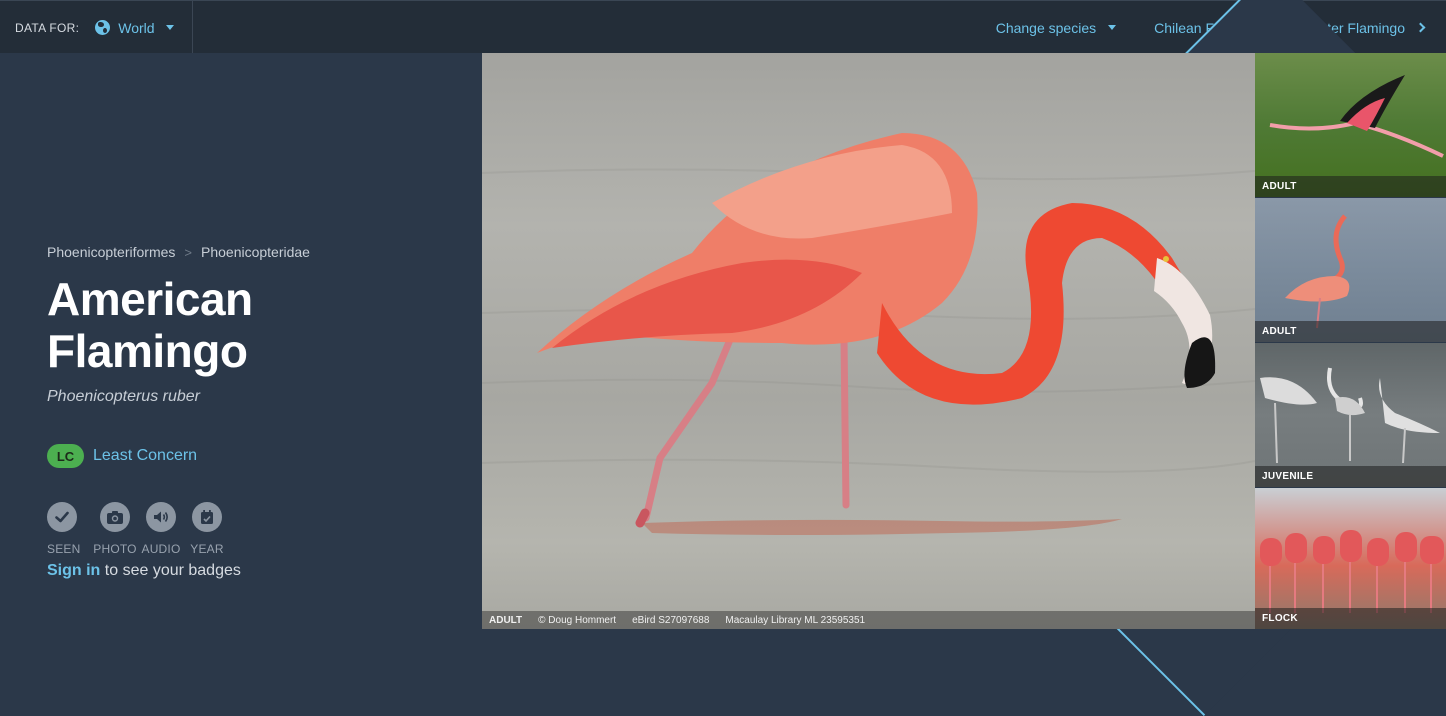 This screenshot has height=716, width=1446. Describe the element at coordinates (47, 27) in the screenshot. I see `data-for-label: DATA FOR:` at that location.